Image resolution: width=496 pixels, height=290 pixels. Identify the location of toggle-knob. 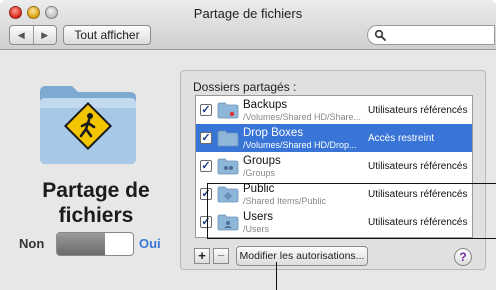
(81, 244).